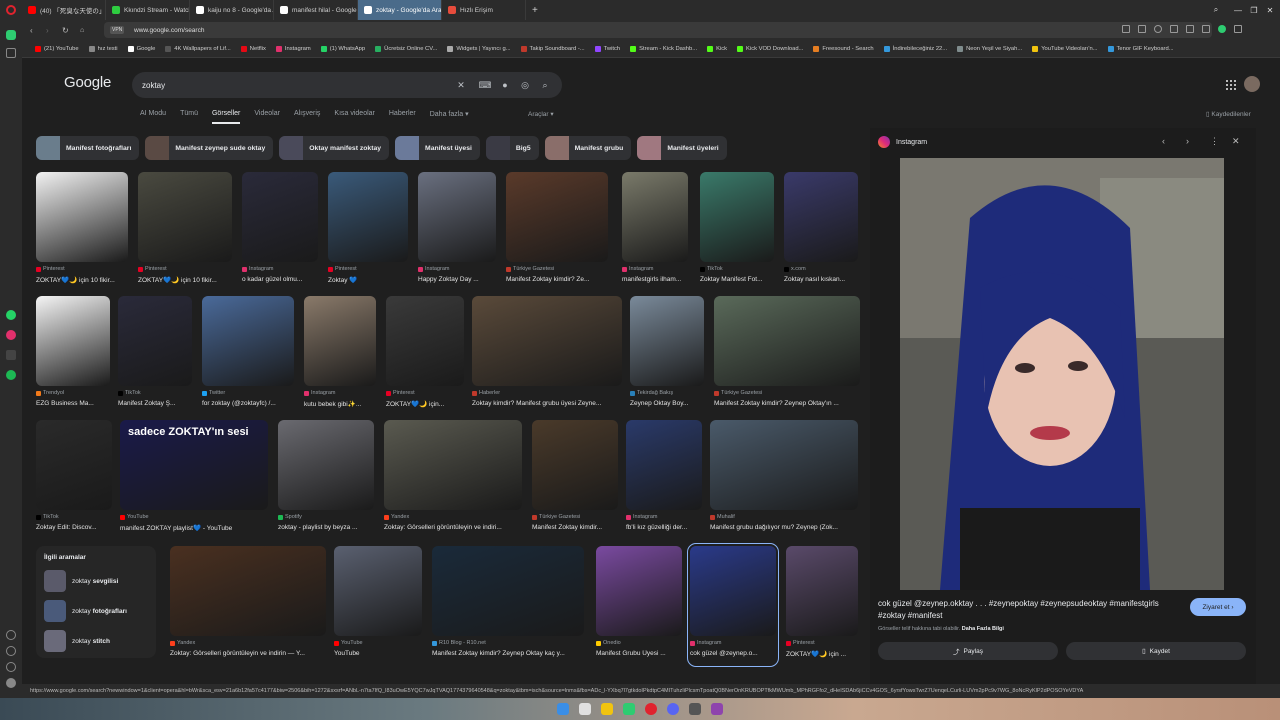 The height and width of the screenshot is (720, 1280). I want to click on license-link: Daha Fazla Bilgi, so click(983, 629).